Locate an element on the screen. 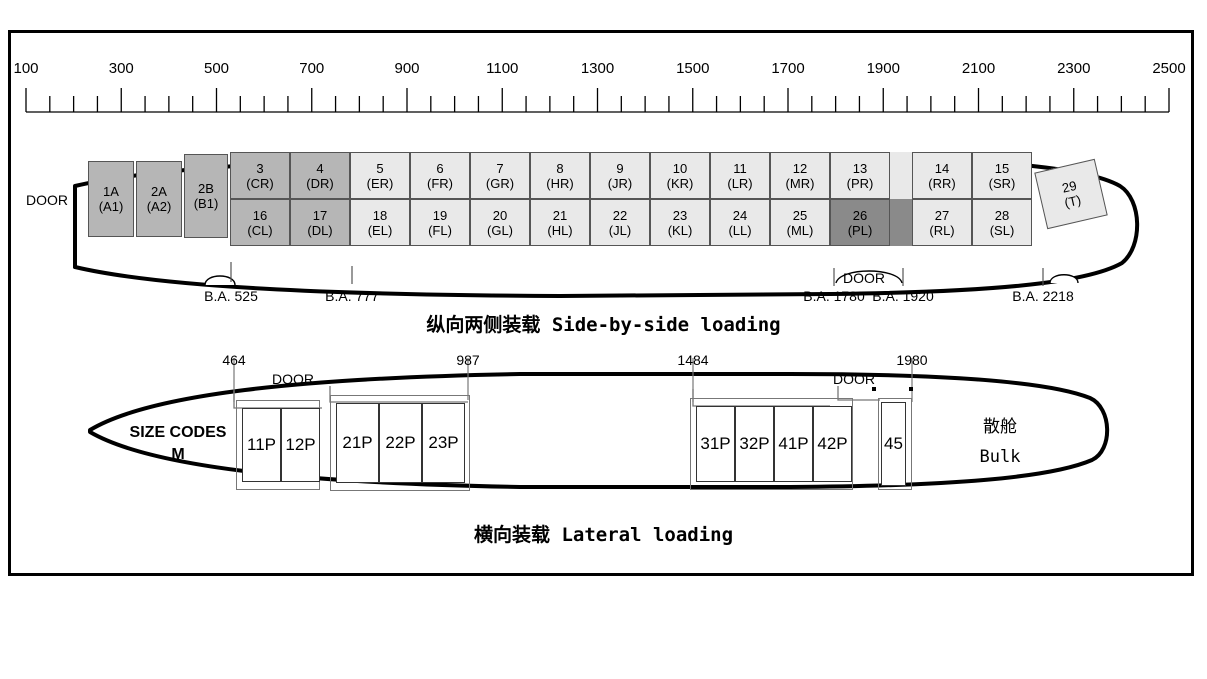  position-number: 10 is located at coordinates (680, 168).